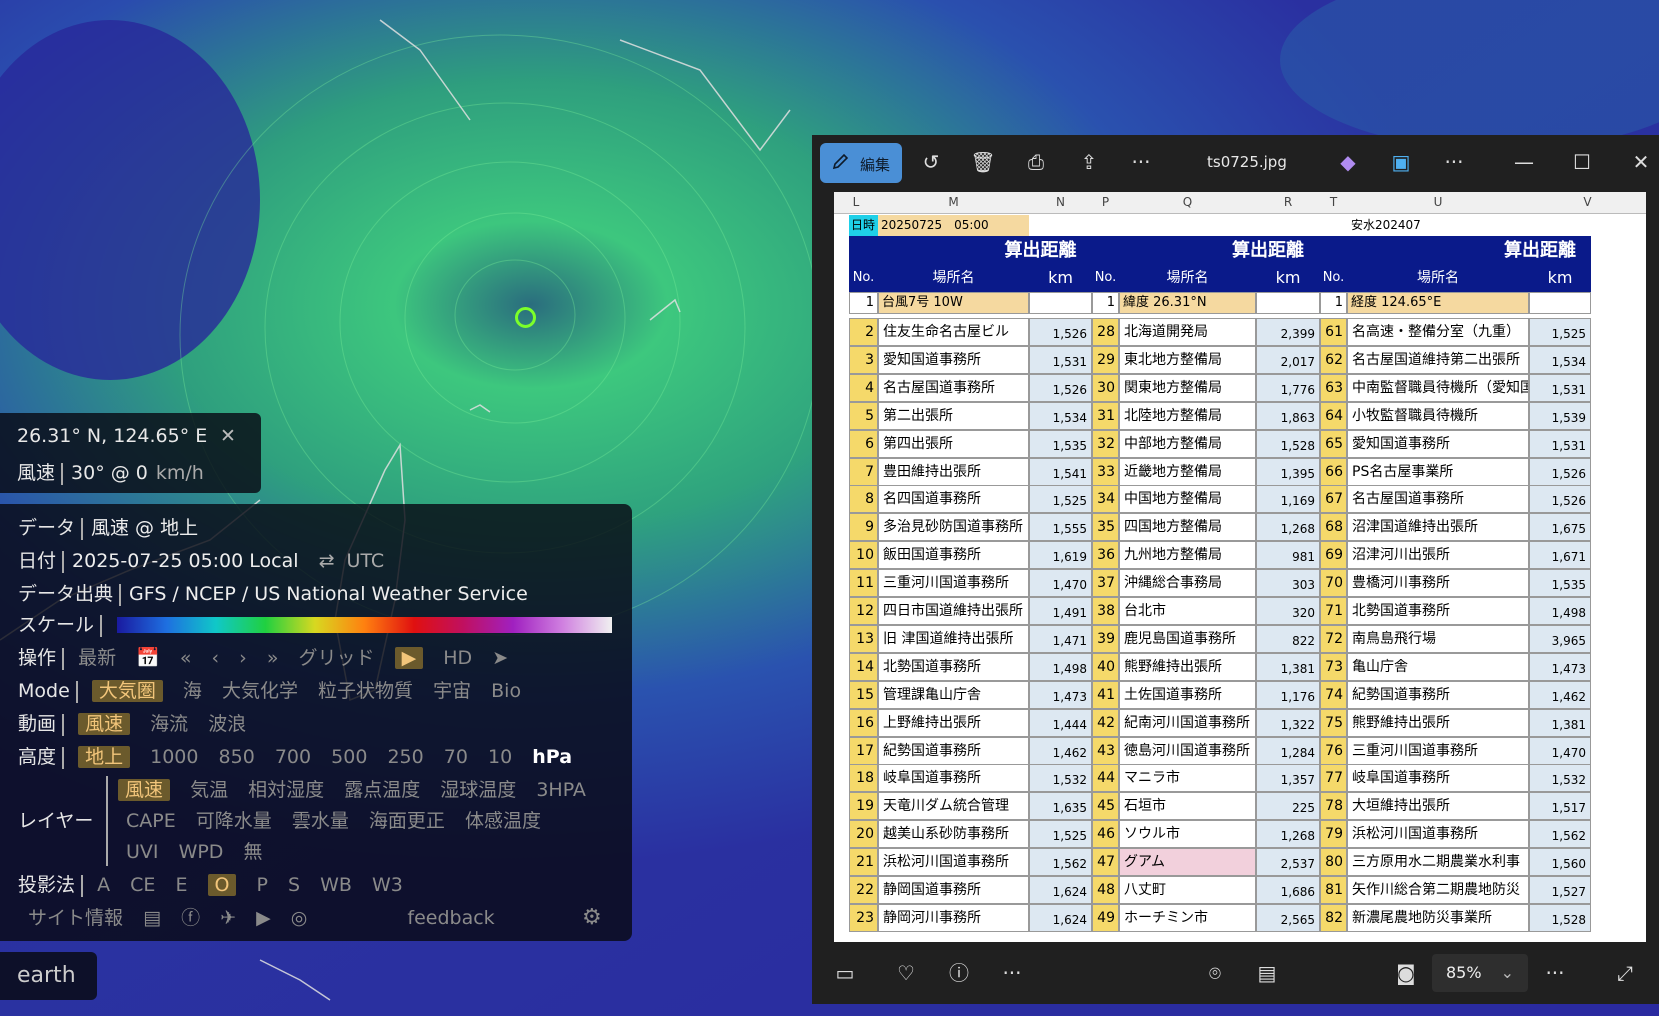 The width and height of the screenshot is (1659, 1016). Describe the element at coordinates (201, 852) in the screenshot. I see `layer-wpd: WPD` at that location.